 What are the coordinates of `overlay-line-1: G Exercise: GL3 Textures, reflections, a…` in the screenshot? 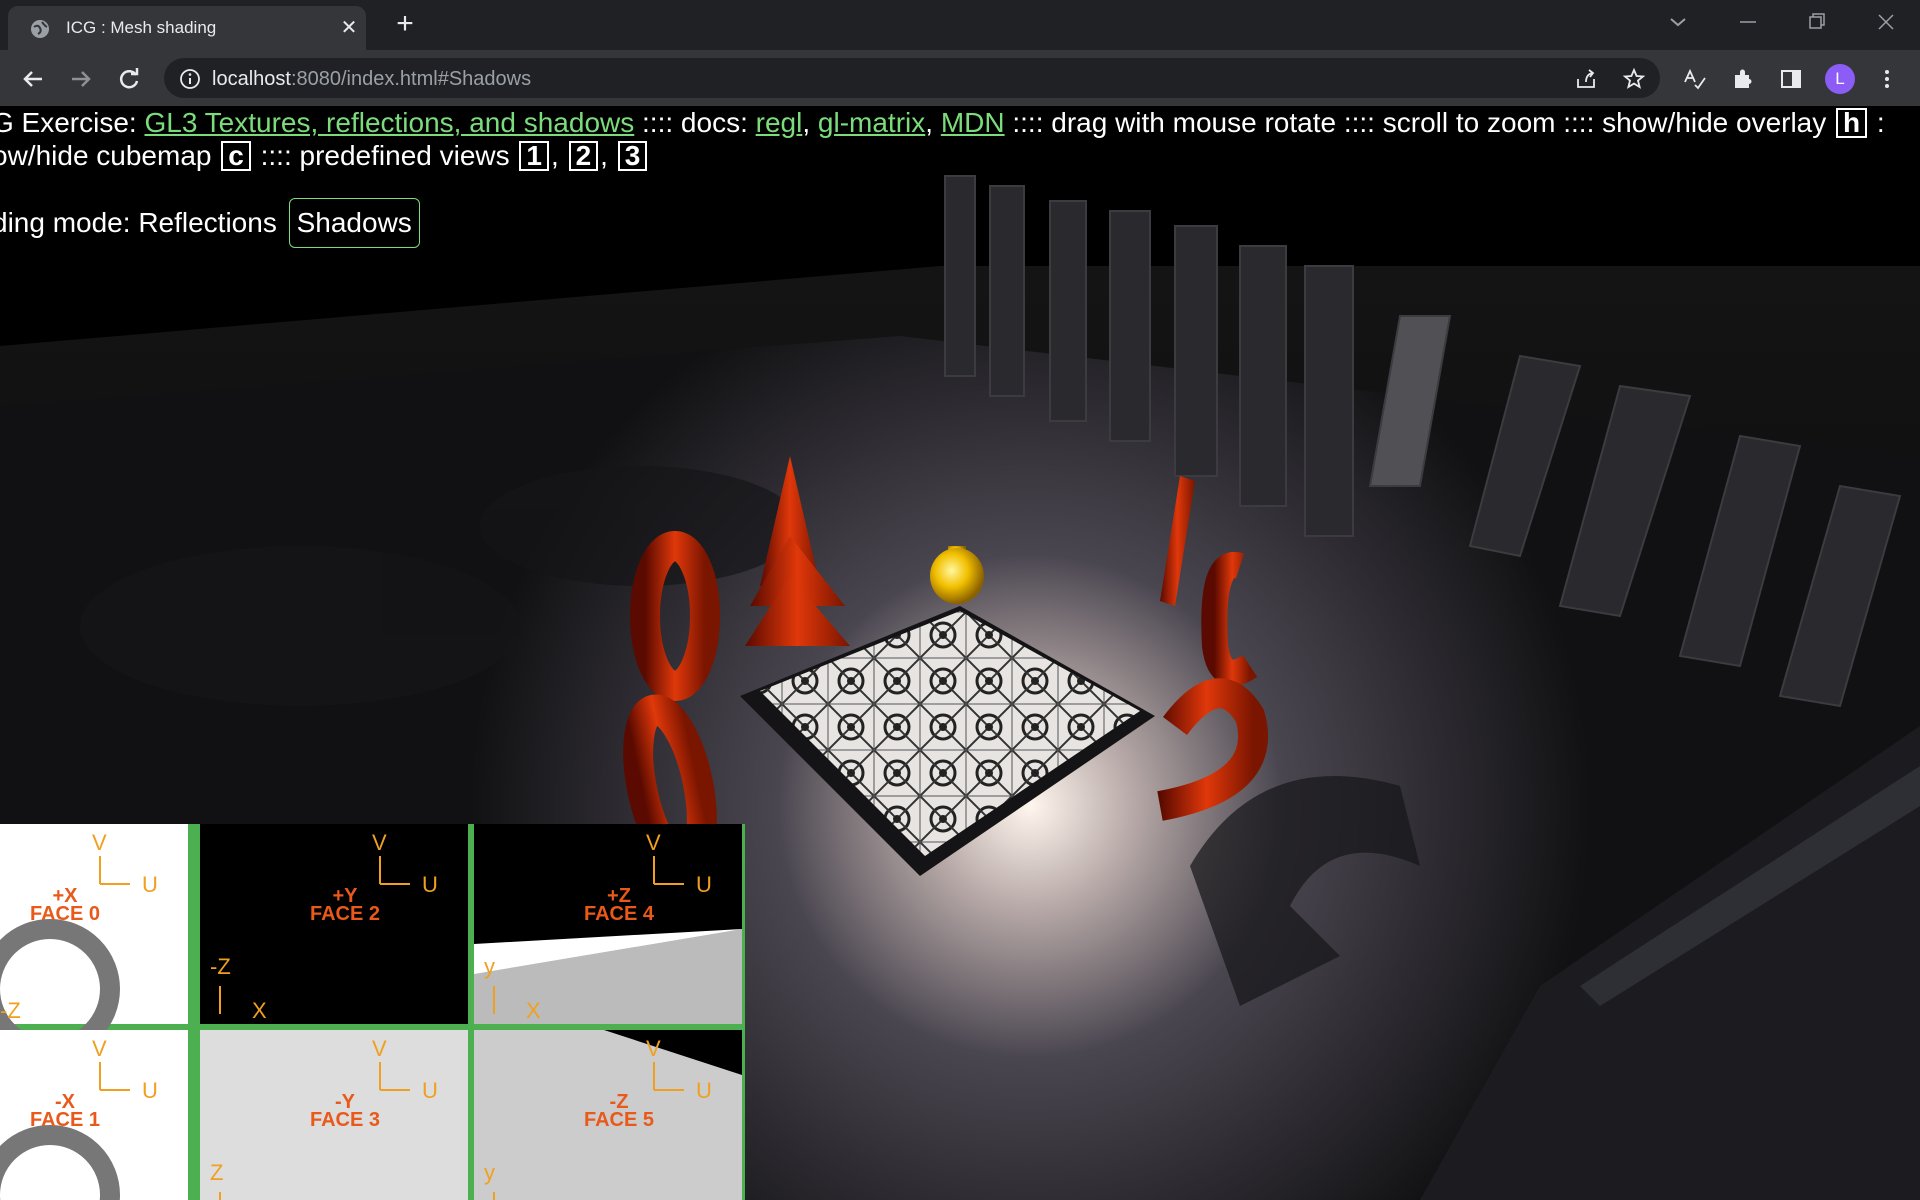 It's located at (942, 122).